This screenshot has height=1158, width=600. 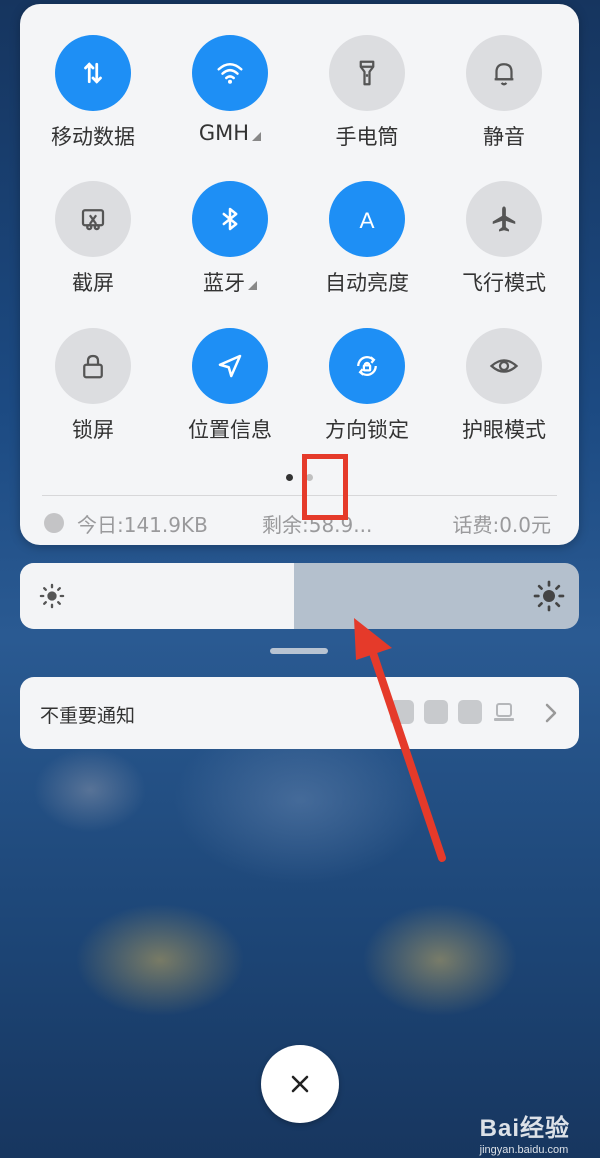 I want to click on flashlight-icon, so click(x=367, y=73).